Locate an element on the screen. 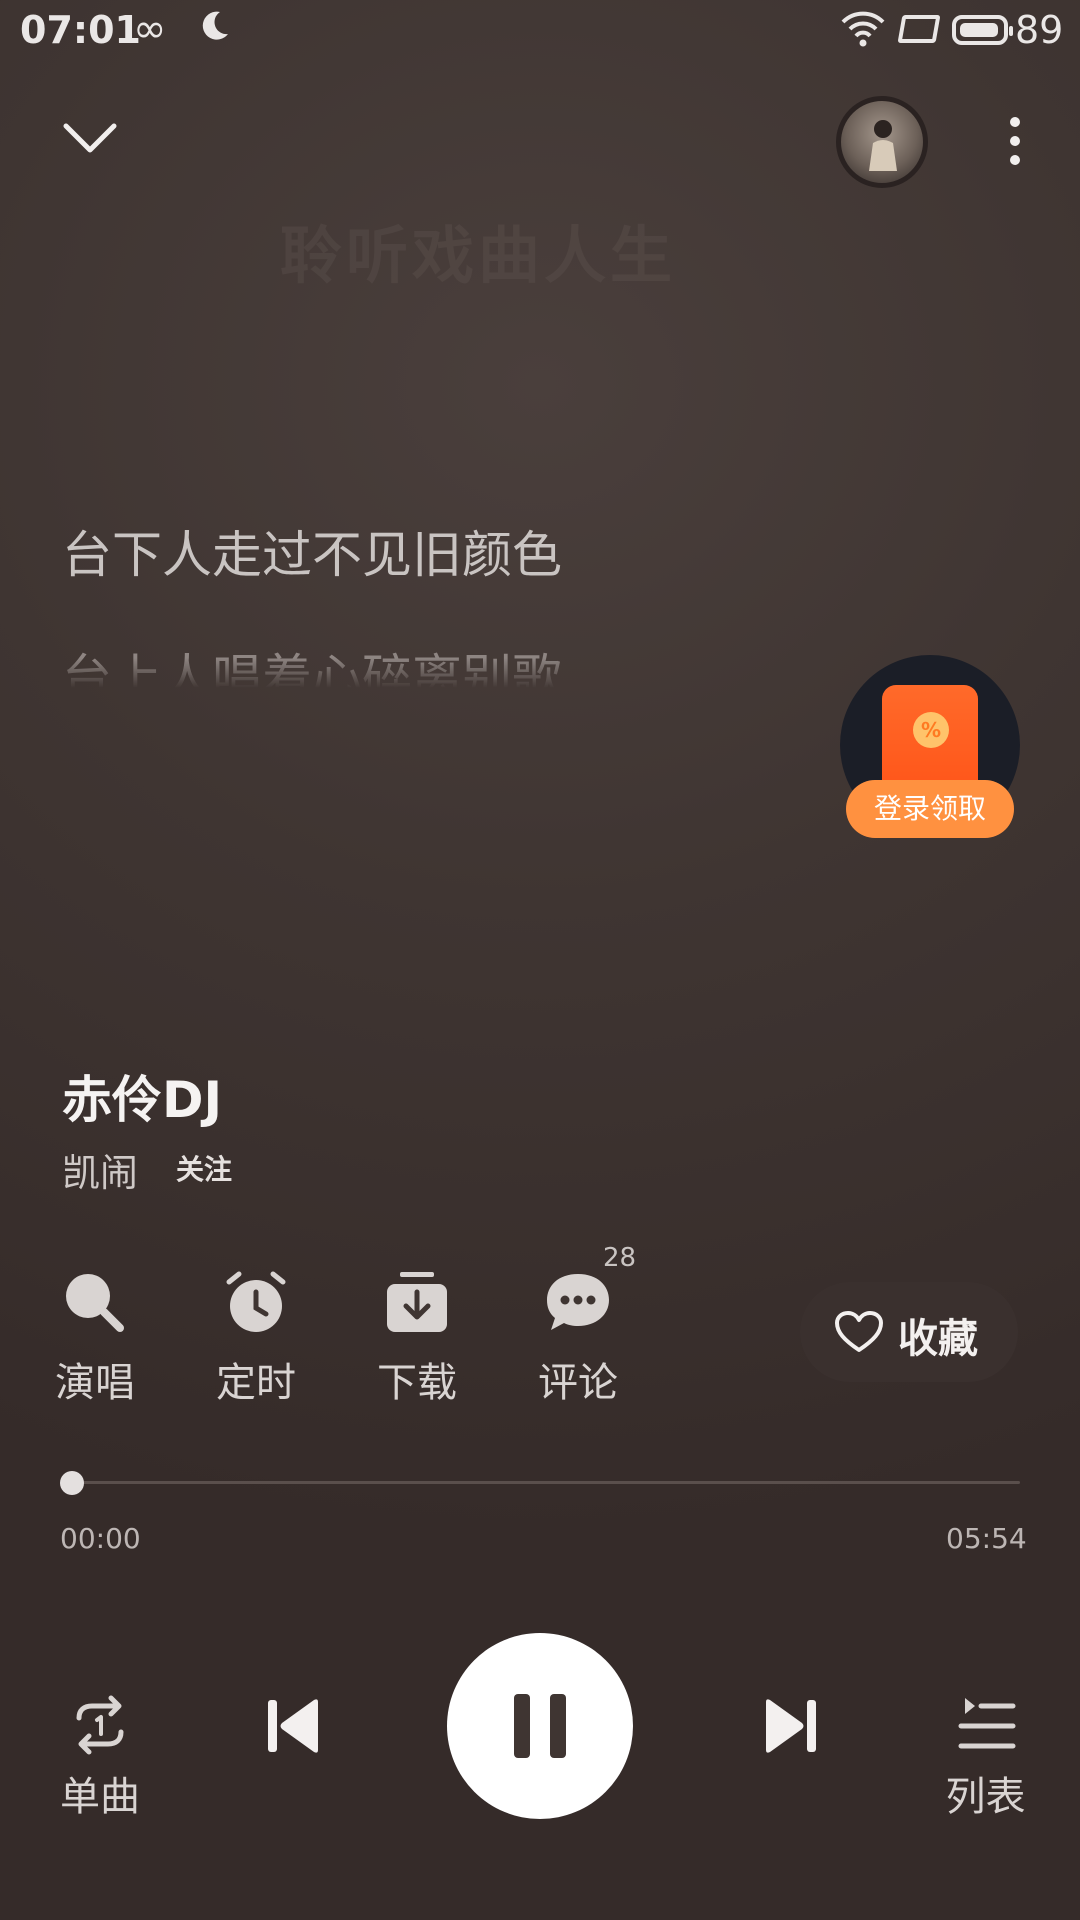 The image size is (1080, 1920). follow-button: 关注 is located at coordinates (204, 1168).